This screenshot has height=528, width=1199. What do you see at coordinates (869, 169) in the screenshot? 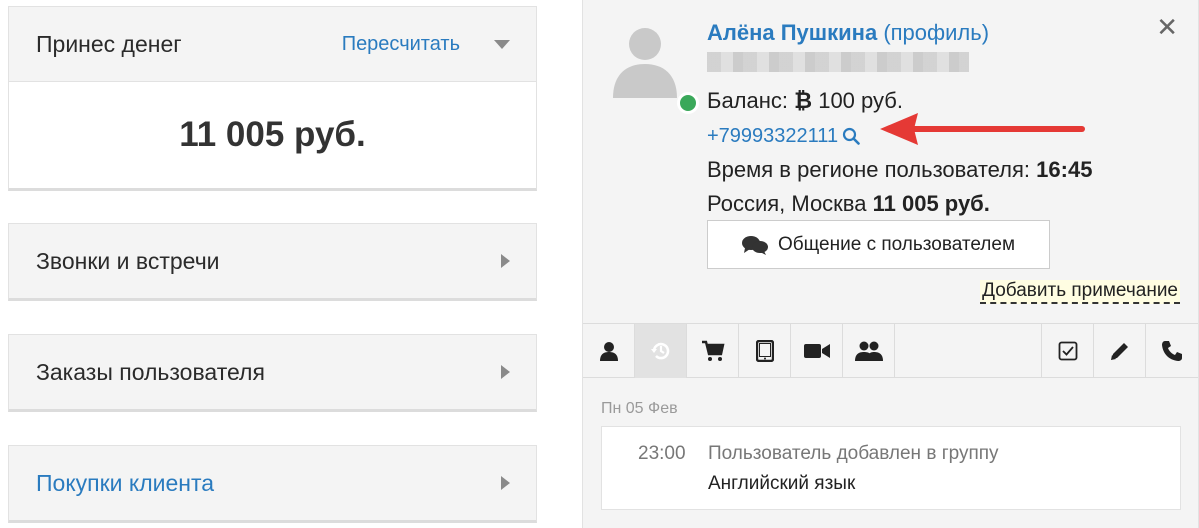
I see `region-time-label: Время в регионе пользователя:` at bounding box center [869, 169].